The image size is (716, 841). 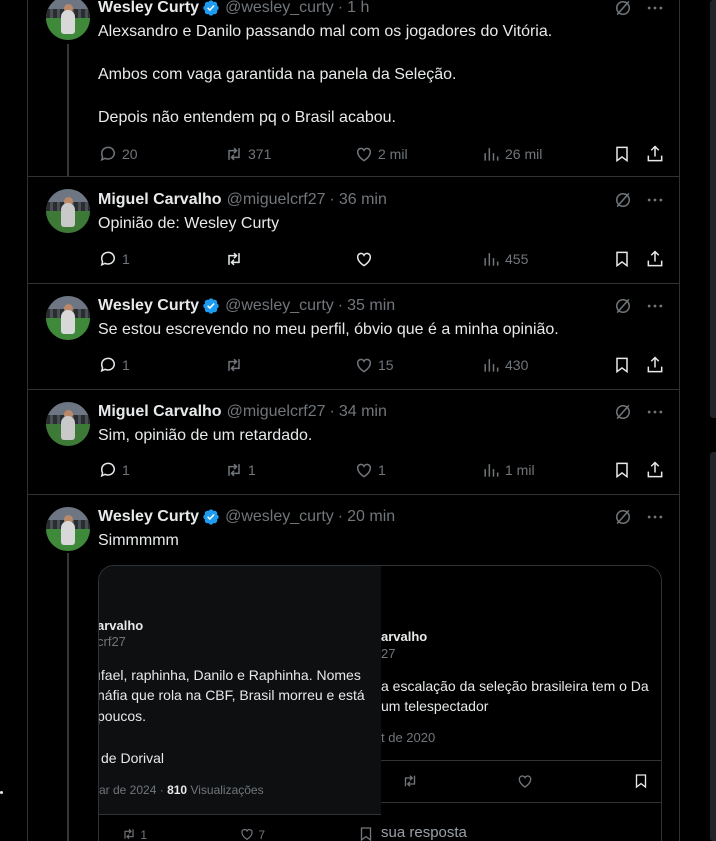 I want to click on reply-button: 20, so click(x=118, y=154).